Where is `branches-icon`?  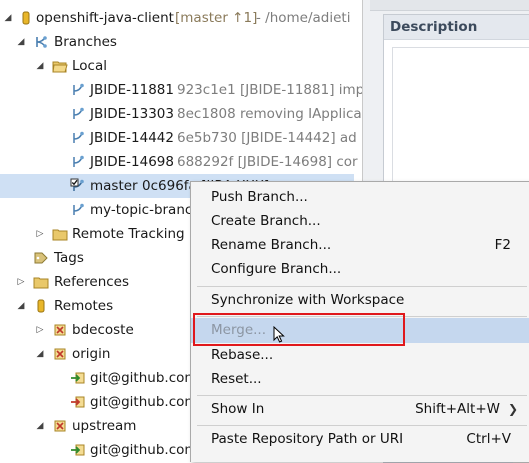 branches-icon is located at coordinates (41, 42).